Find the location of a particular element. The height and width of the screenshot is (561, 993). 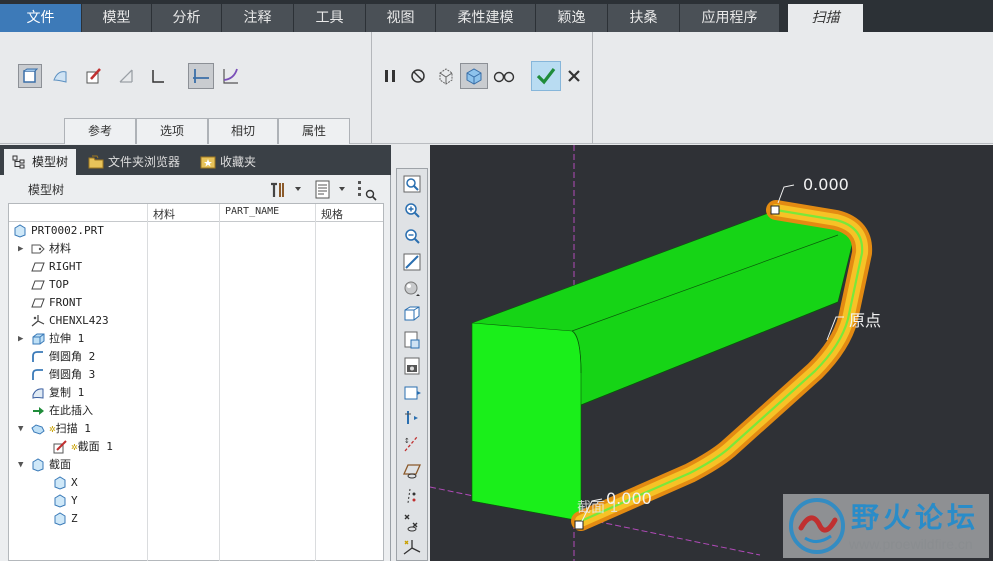

perspective-camera-icon is located at coordinates (412, 366).